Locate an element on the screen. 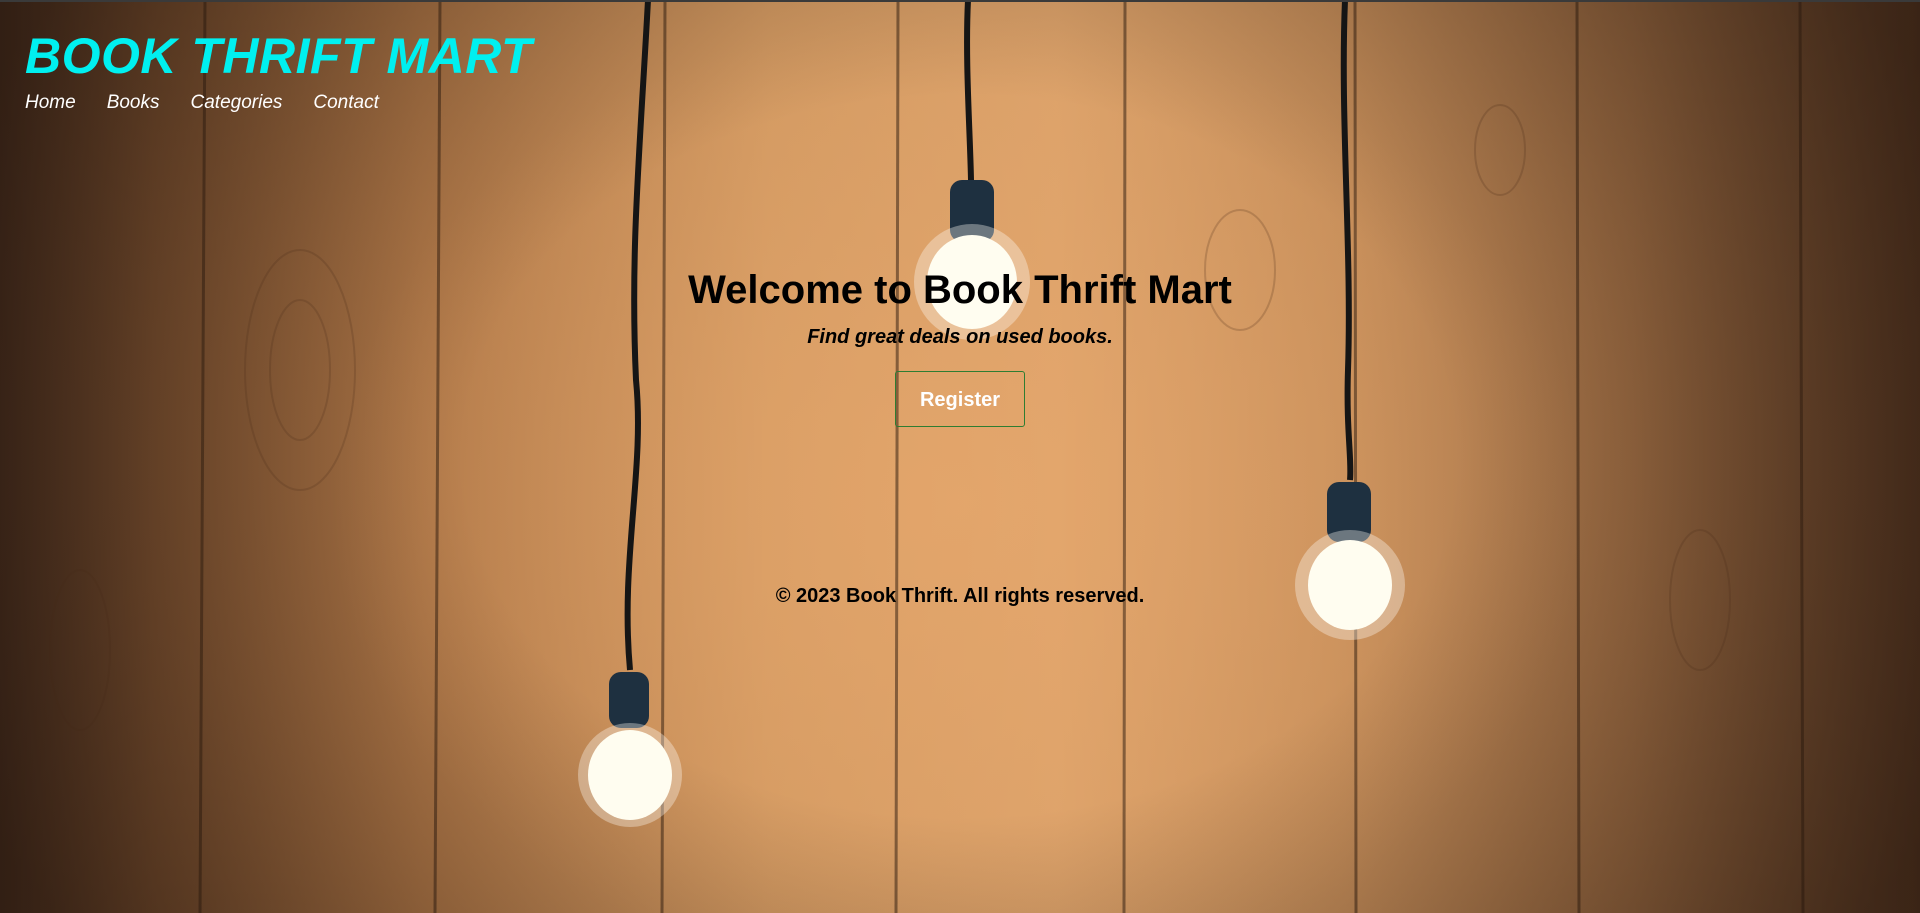  nav-contact-link: Contact is located at coordinates (345, 103).